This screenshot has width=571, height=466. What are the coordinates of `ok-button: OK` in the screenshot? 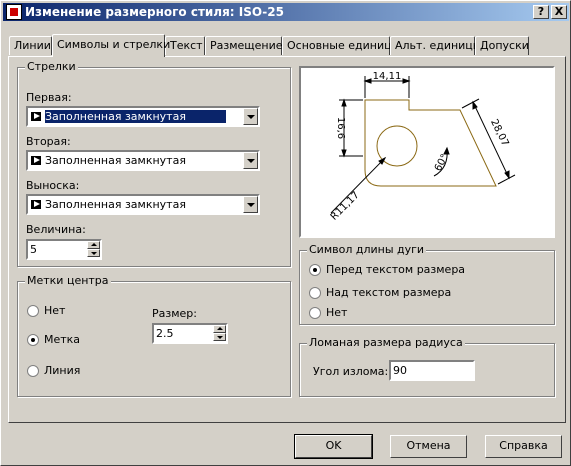 It's located at (333, 446).